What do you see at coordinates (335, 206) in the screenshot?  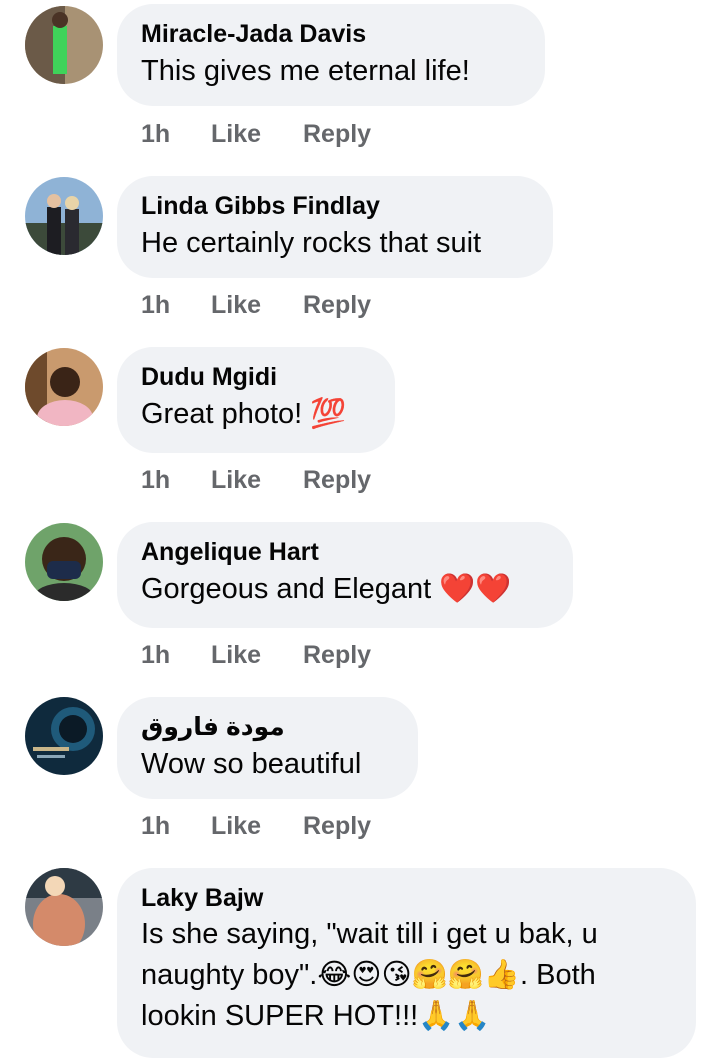 I see `comment-author: Linda Gibbs Findlay` at bounding box center [335, 206].